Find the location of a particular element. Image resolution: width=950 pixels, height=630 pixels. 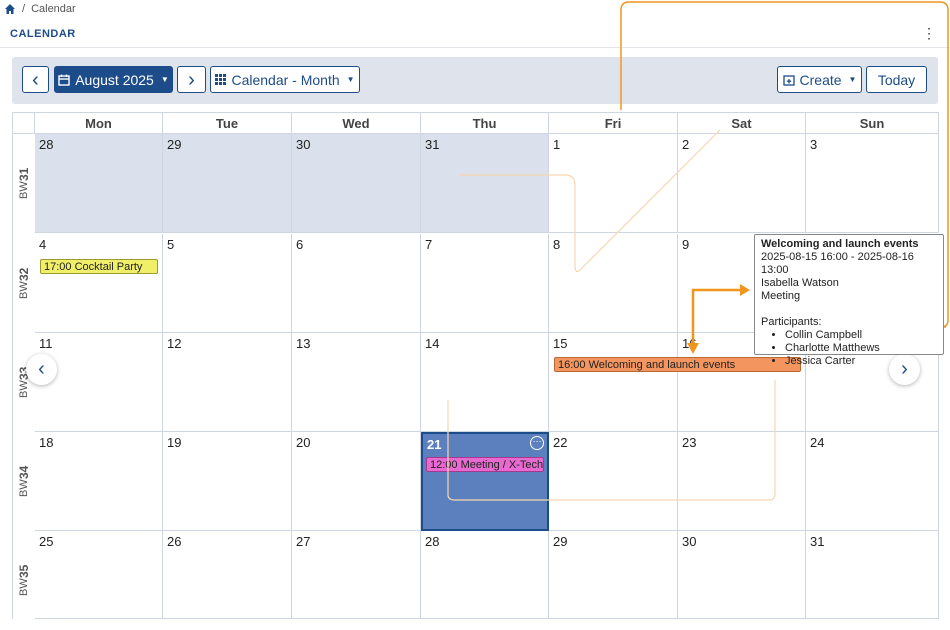

day-number: 11 is located at coordinates (46, 343).